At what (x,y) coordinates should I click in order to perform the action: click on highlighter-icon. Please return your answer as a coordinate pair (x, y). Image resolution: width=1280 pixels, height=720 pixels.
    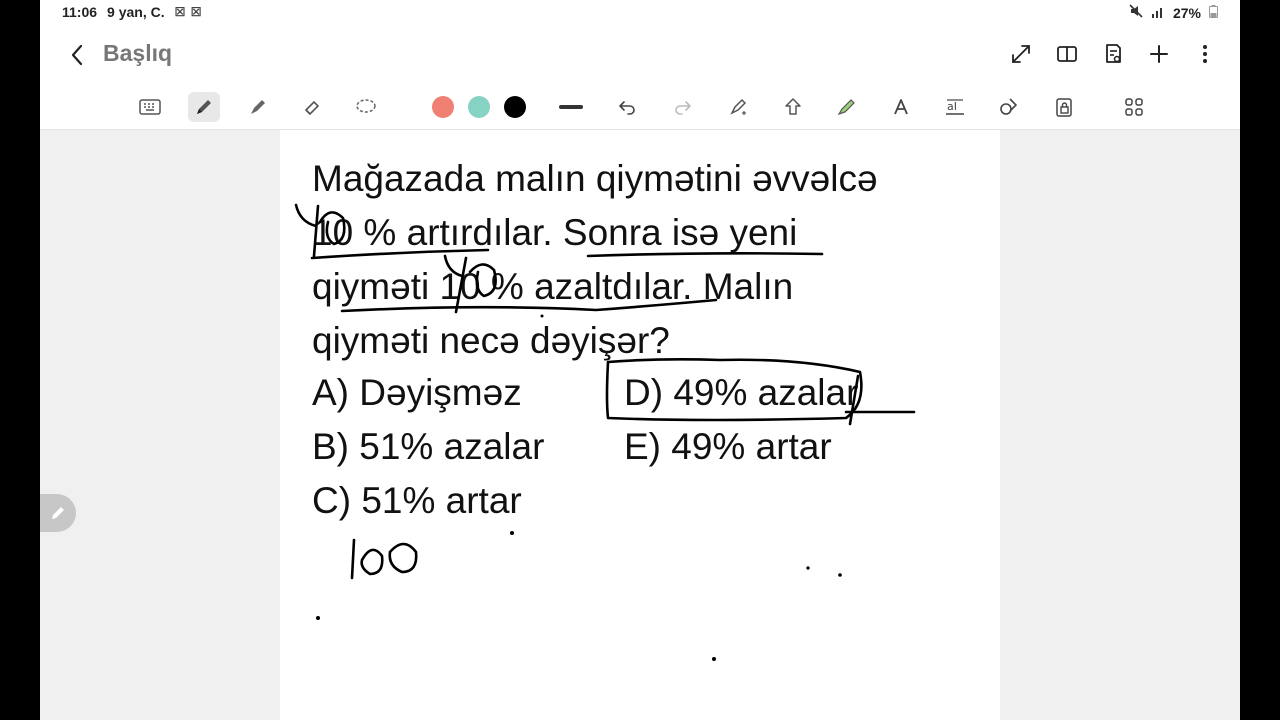
    Looking at the image, I should click on (258, 107).